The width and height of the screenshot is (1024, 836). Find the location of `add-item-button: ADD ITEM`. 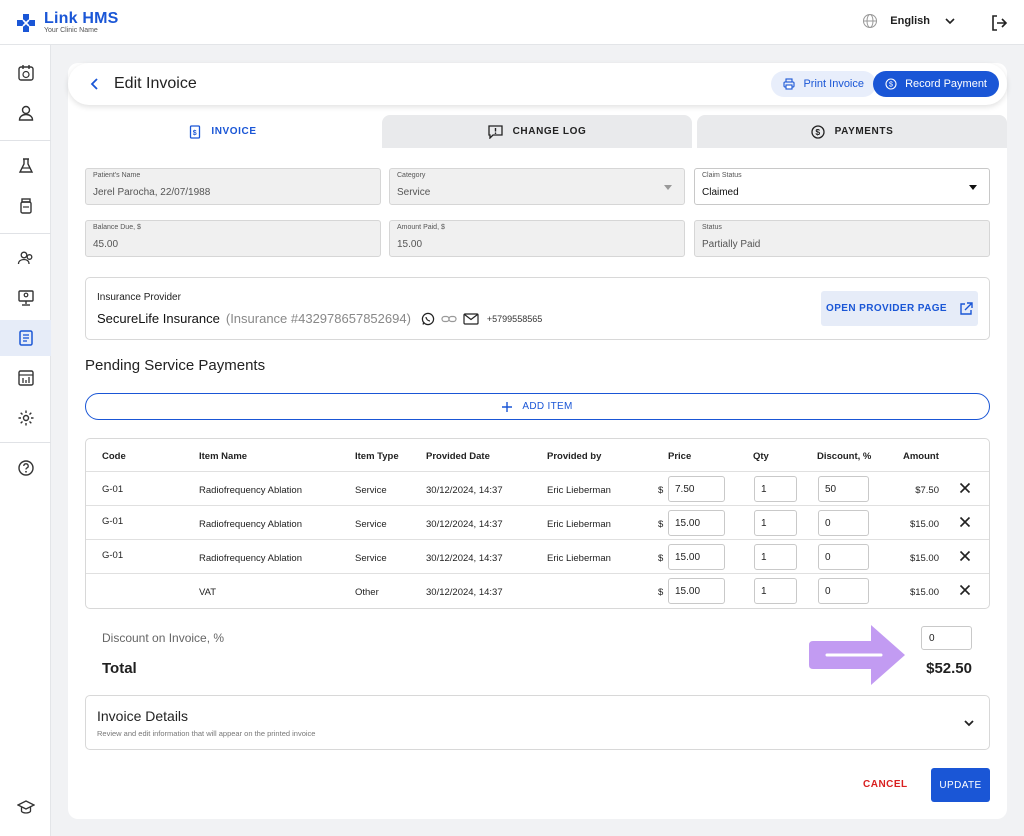

add-item-button: ADD ITEM is located at coordinates (537, 406).